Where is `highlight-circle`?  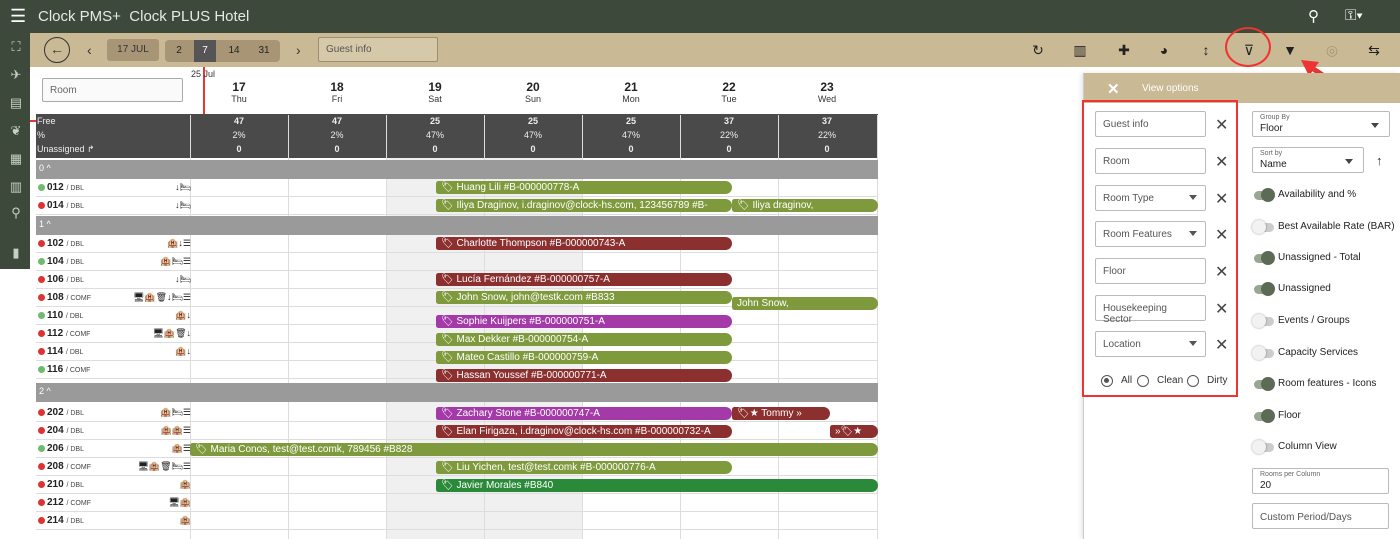
highlight-circle is located at coordinates (1248, 47).